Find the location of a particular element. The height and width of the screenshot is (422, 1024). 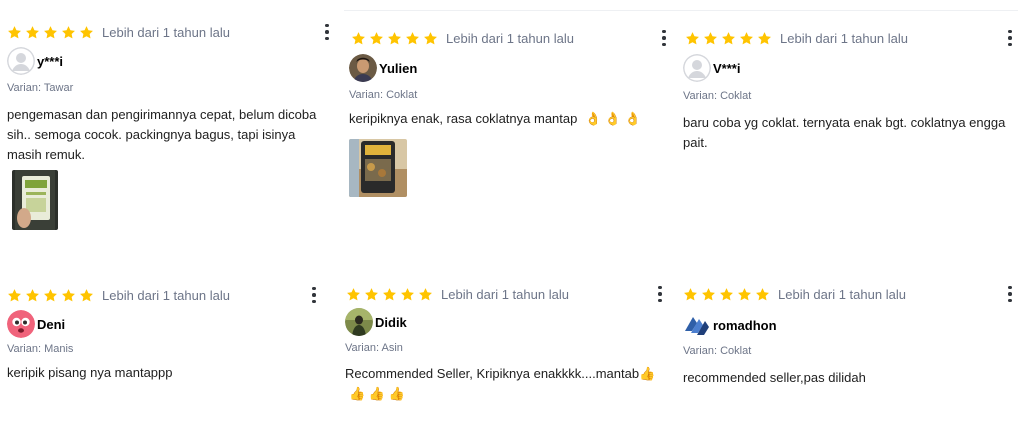

reviewer-name: Didik is located at coordinates (391, 322).